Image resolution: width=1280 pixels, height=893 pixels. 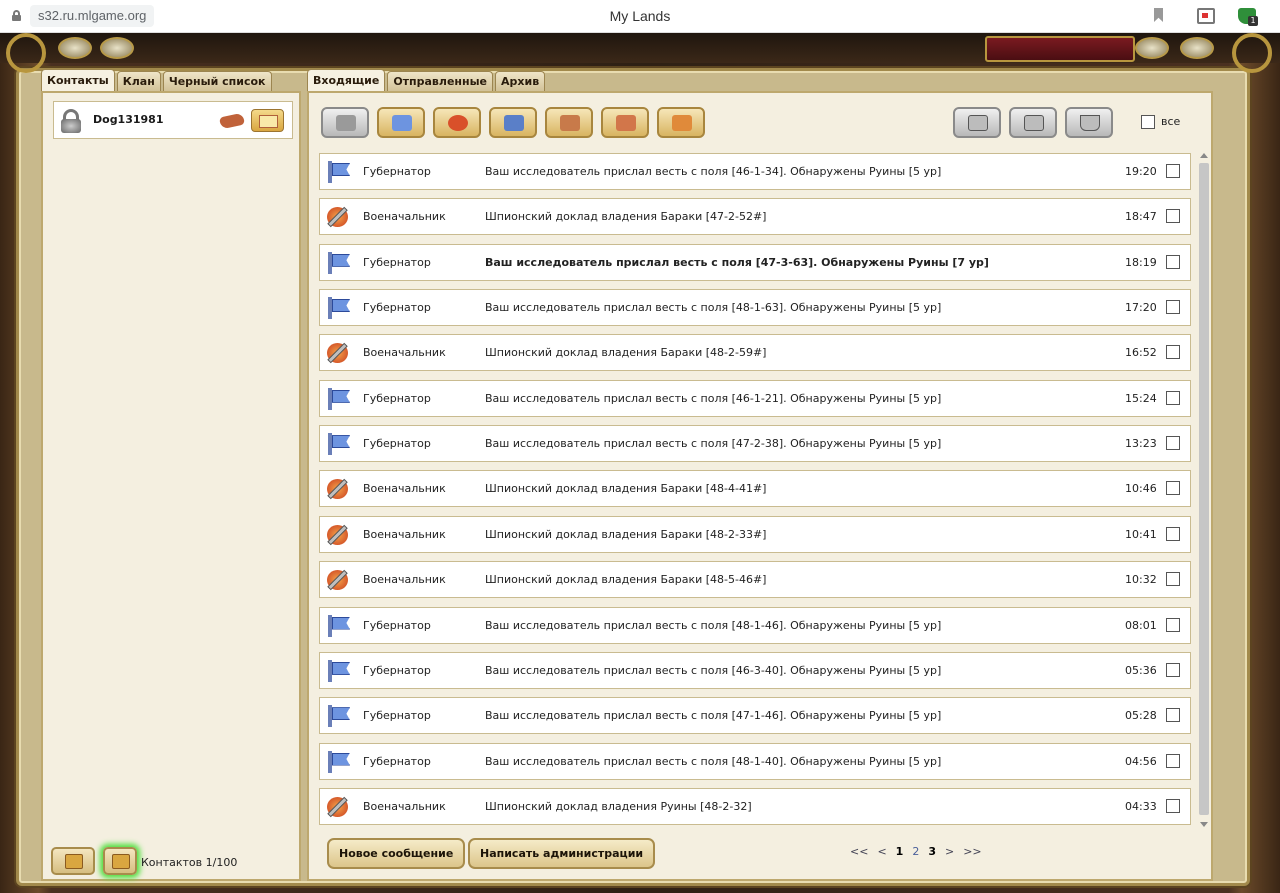 I want to click on tab-clan: Клан, so click(x=138, y=81).